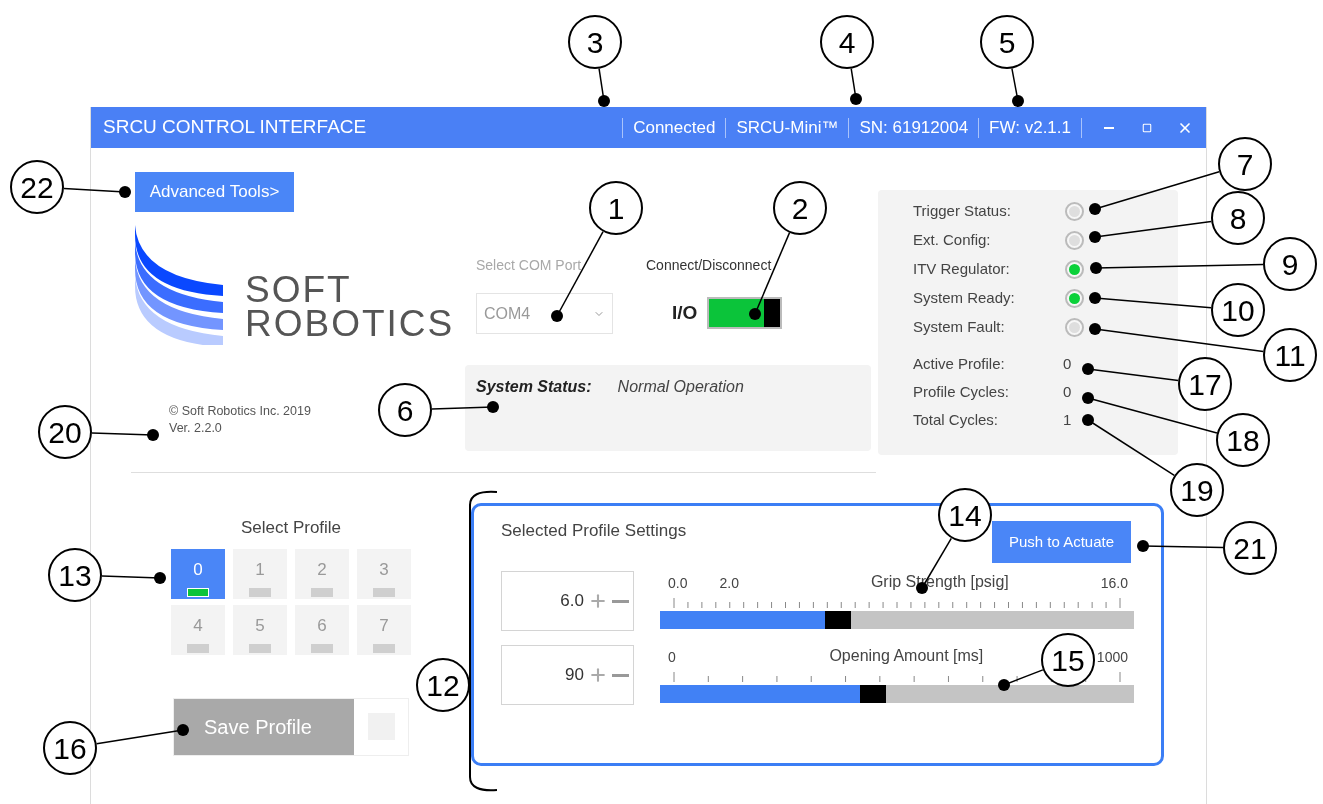 This screenshot has height=804, width=1323. What do you see at coordinates (595, 42) in the screenshot?
I see `callout-number: 3` at bounding box center [595, 42].